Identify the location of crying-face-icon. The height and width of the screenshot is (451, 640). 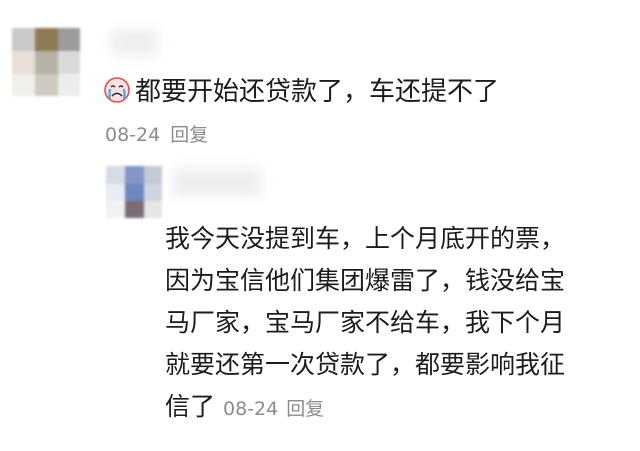
(117, 90).